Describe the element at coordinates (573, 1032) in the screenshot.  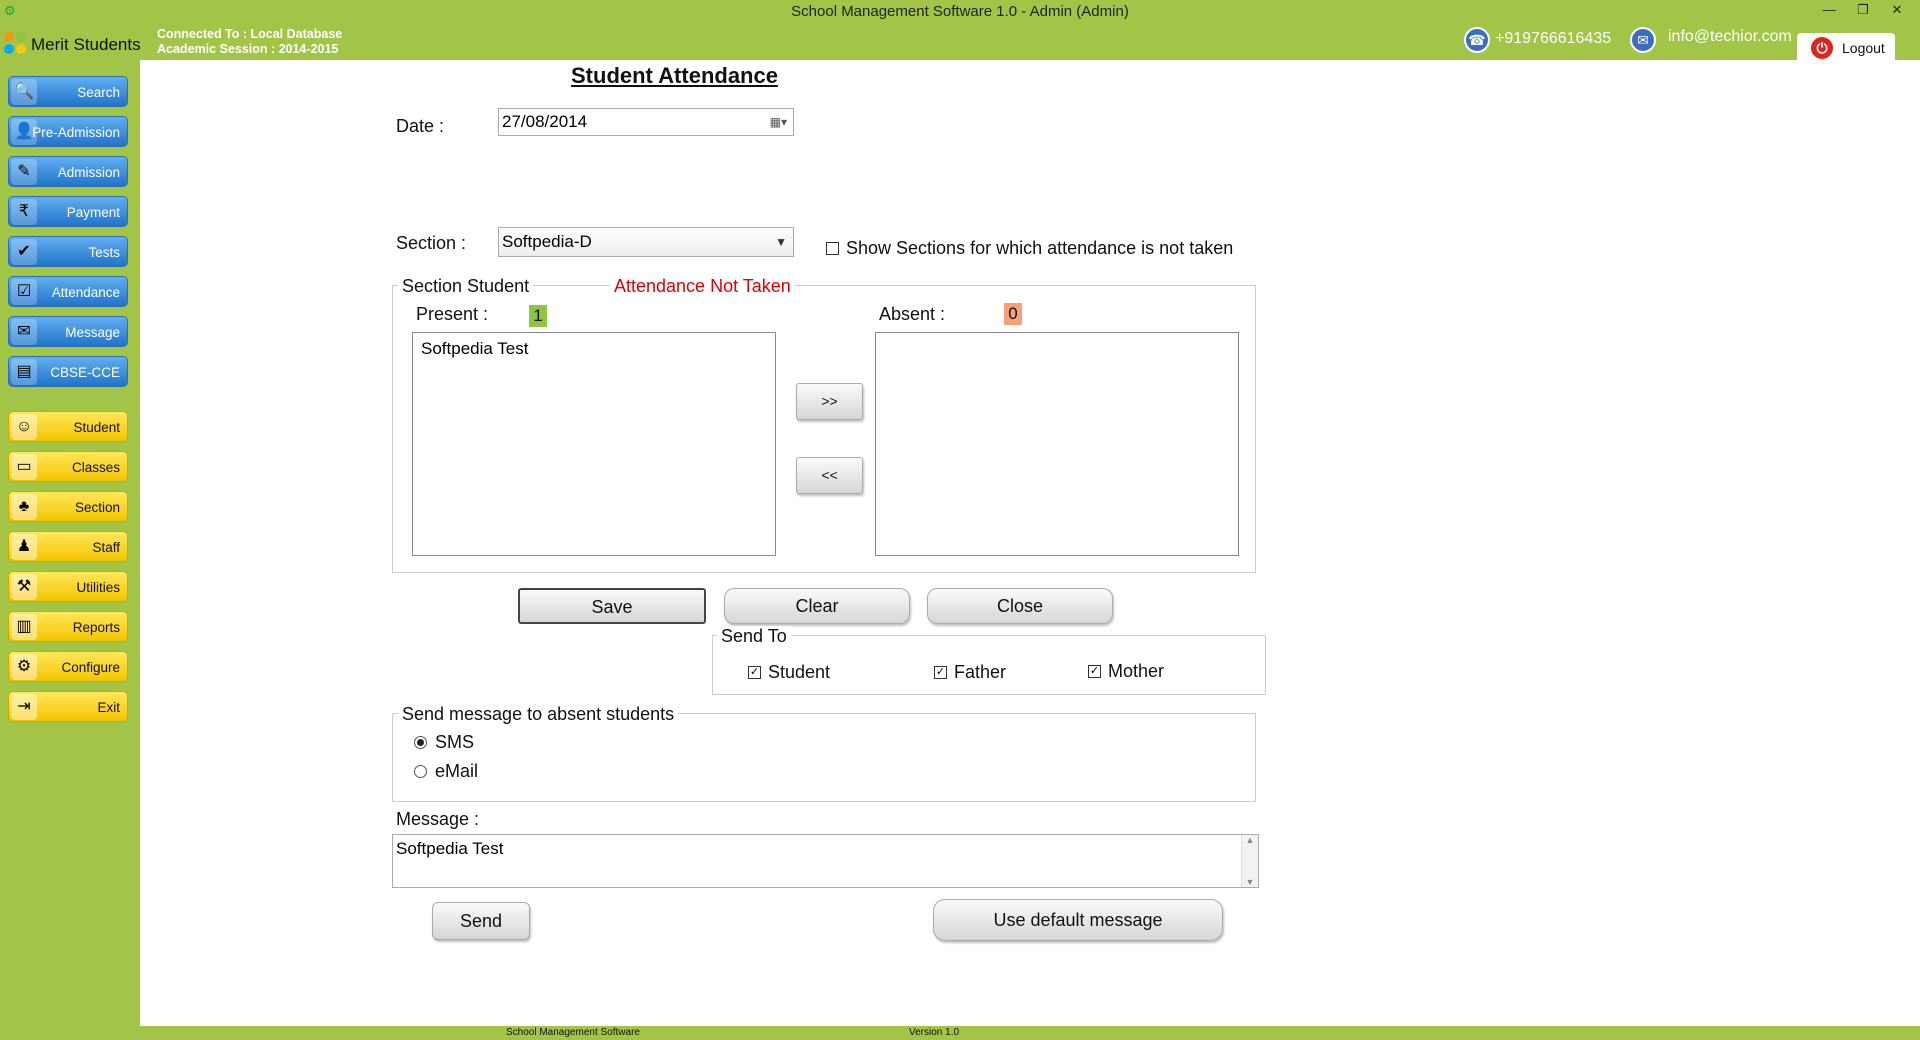
I see `status-app-name: School Management Software` at that location.